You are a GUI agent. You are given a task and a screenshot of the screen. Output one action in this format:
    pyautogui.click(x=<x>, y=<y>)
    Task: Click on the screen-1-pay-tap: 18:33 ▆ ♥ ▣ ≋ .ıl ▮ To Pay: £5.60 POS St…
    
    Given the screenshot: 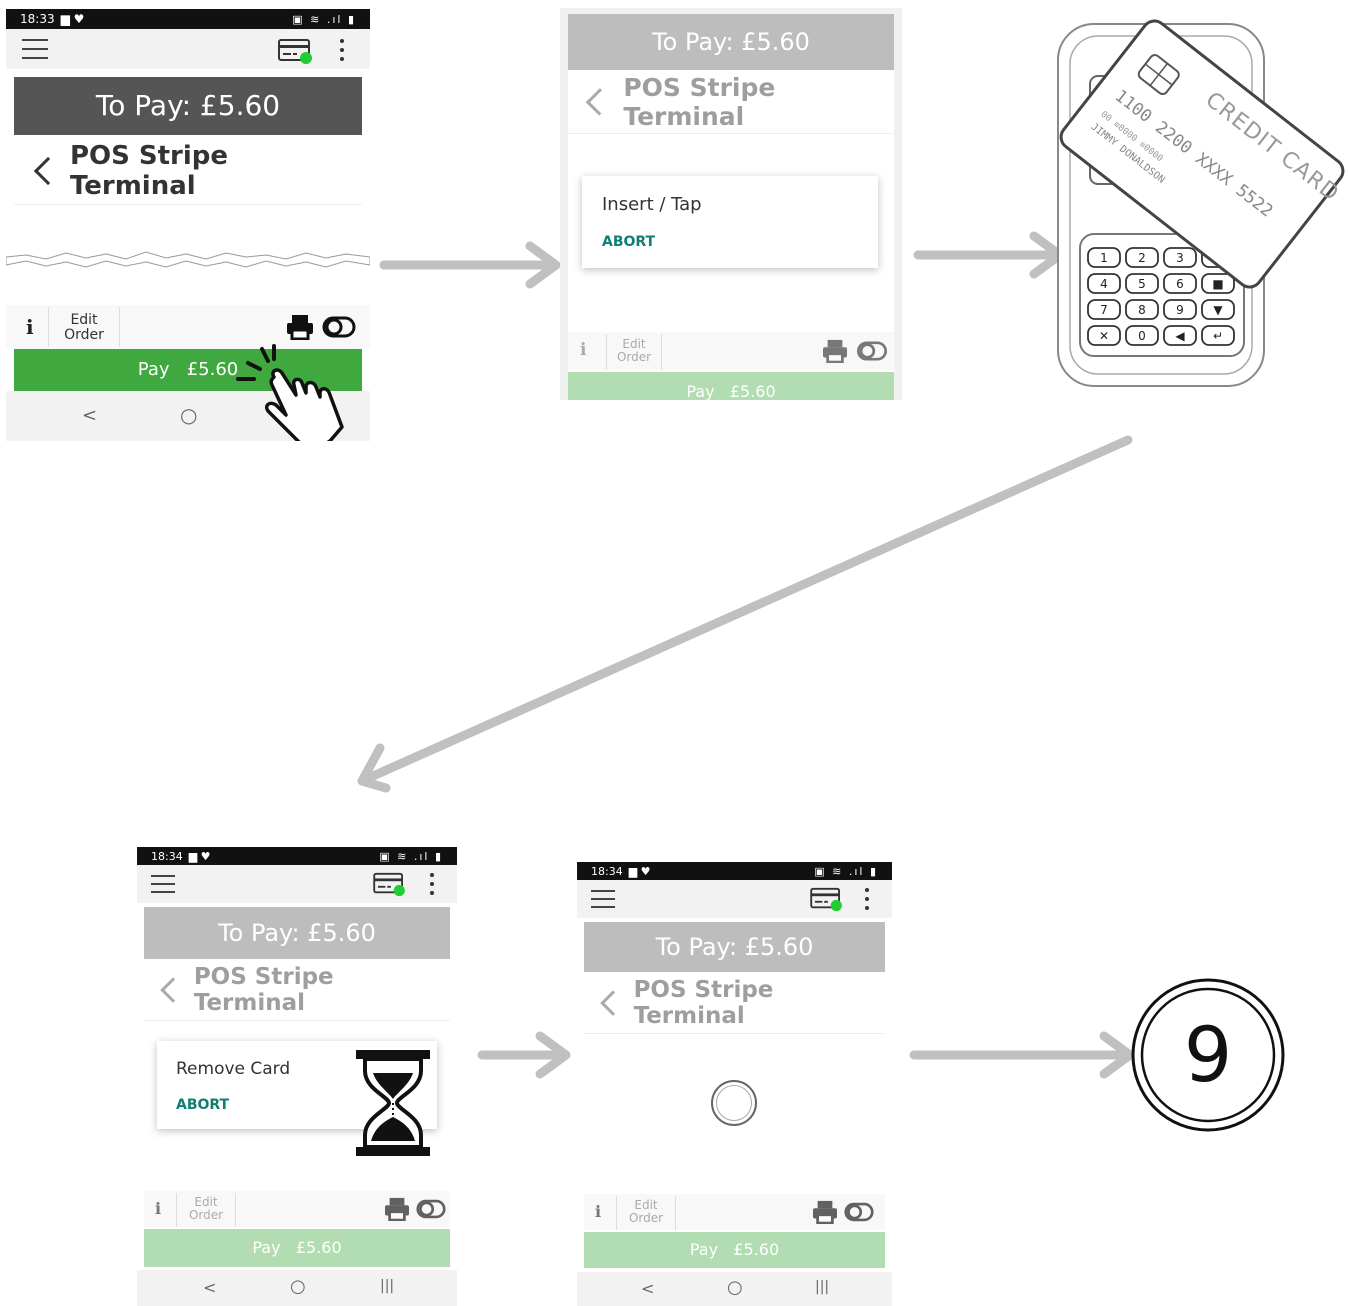 What is the action you would take?
    pyautogui.click(x=188, y=225)
    